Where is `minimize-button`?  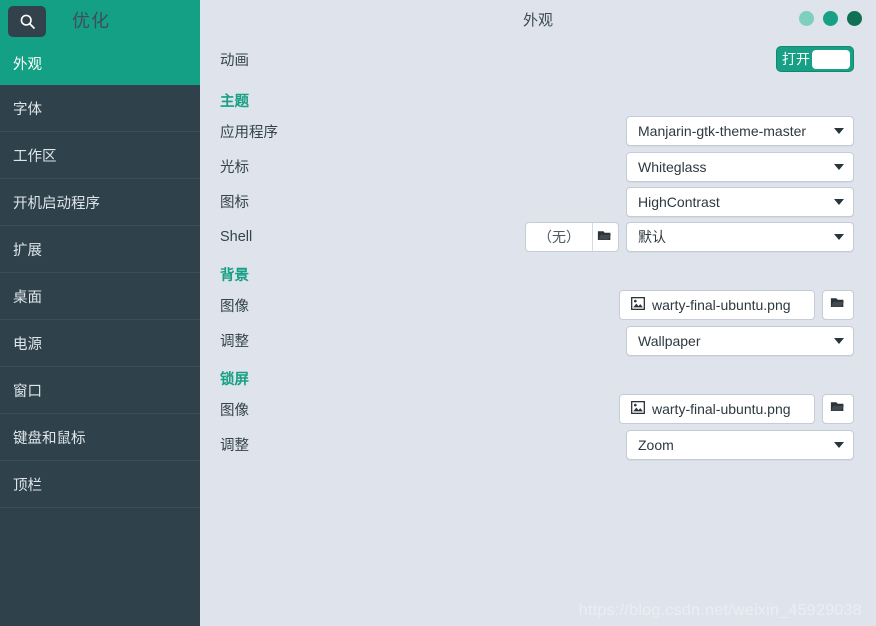
minimize-button is located at coordinates (806, 18).